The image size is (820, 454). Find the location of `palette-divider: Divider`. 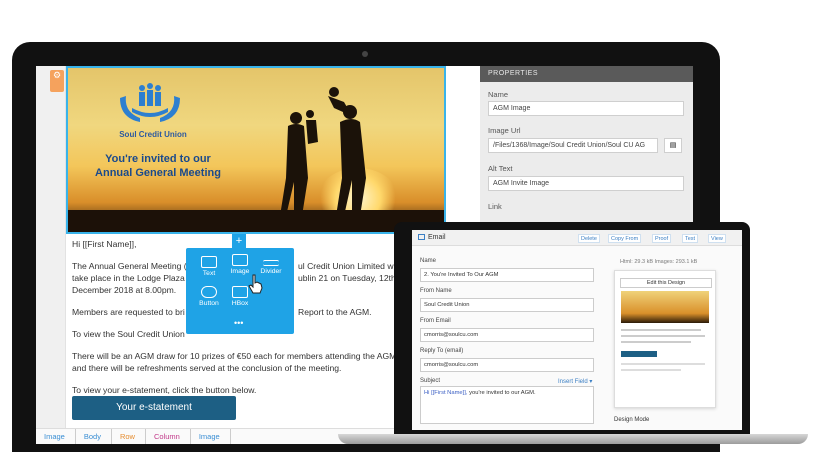

palette-divider: Divider is located at coordinates (271, 265).